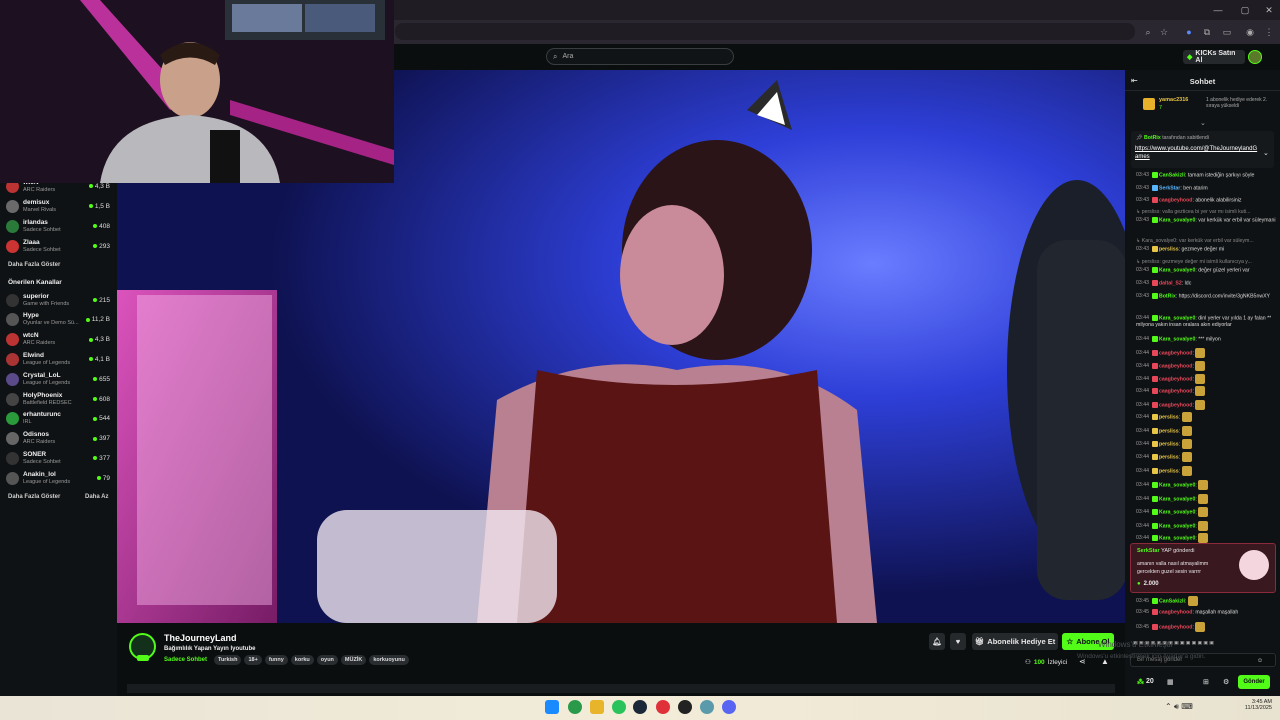 The image size is (1280, 720). I want to click on user-avatar, so click(1255, 57).